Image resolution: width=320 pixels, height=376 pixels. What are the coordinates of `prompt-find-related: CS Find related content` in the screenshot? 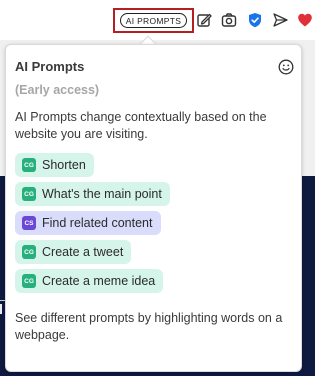 It's located at (88, 223).